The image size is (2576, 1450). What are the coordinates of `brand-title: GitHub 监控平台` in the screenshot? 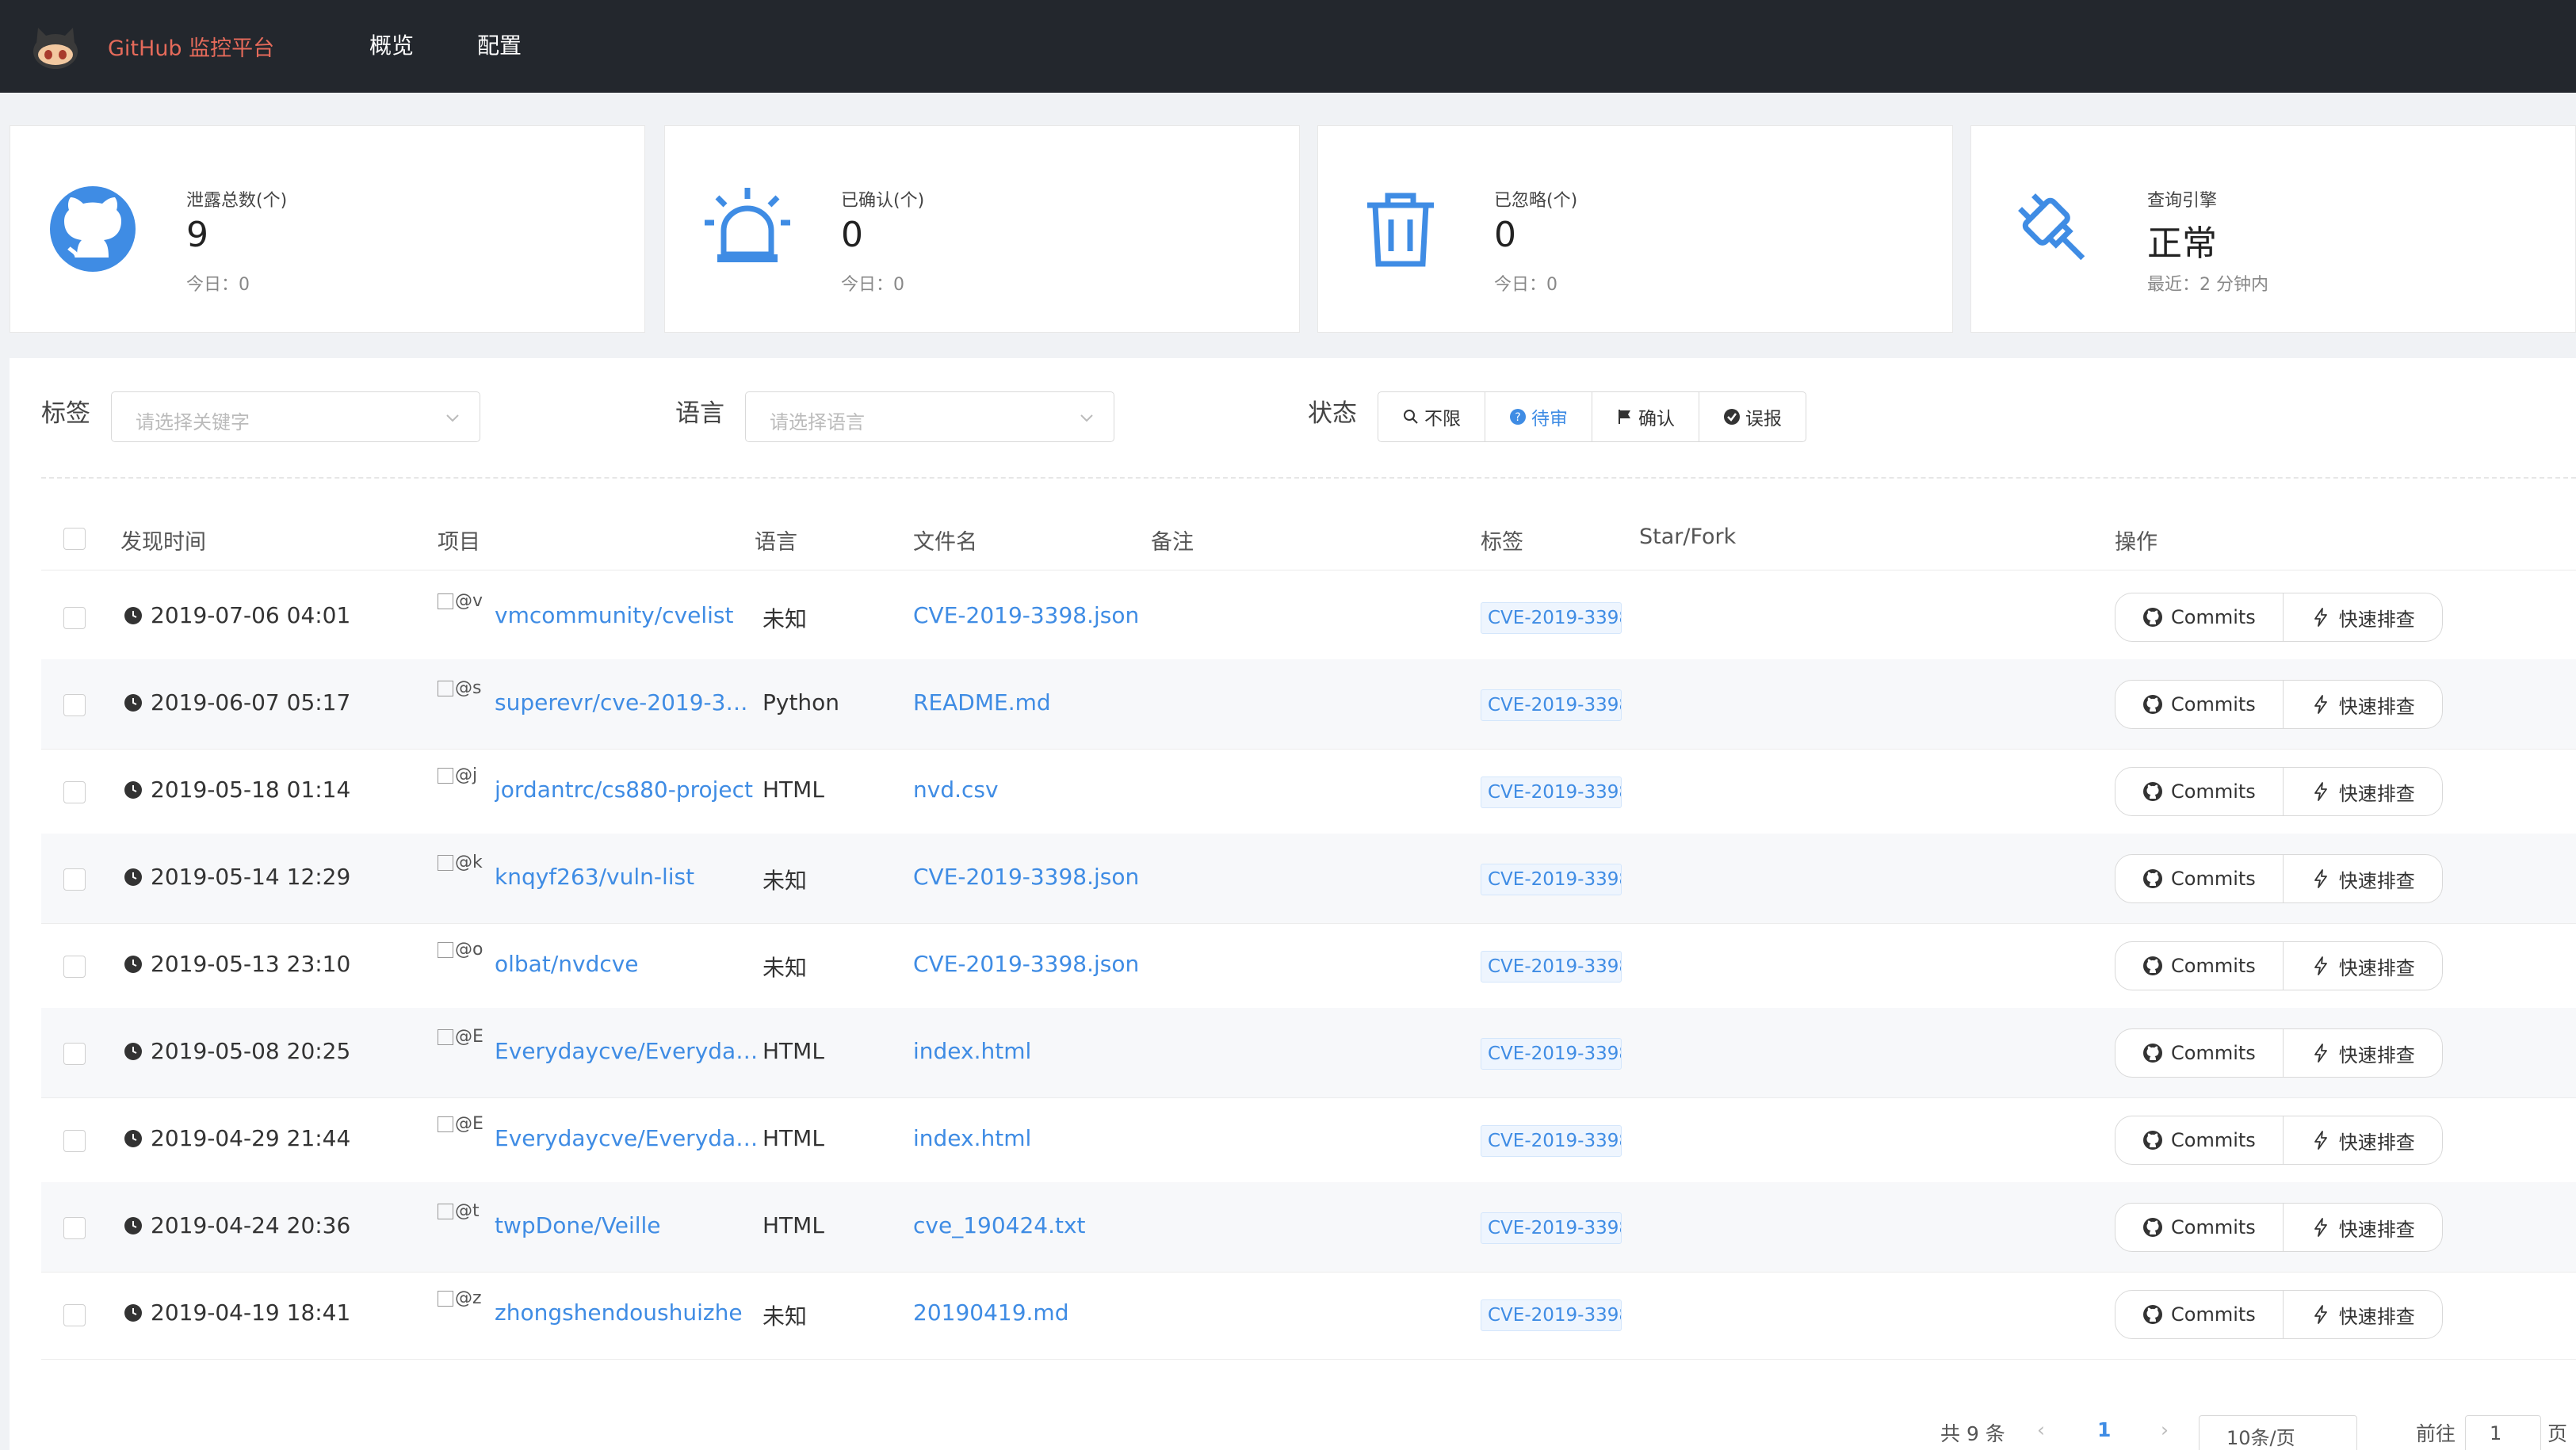 It's located at (191, 47).